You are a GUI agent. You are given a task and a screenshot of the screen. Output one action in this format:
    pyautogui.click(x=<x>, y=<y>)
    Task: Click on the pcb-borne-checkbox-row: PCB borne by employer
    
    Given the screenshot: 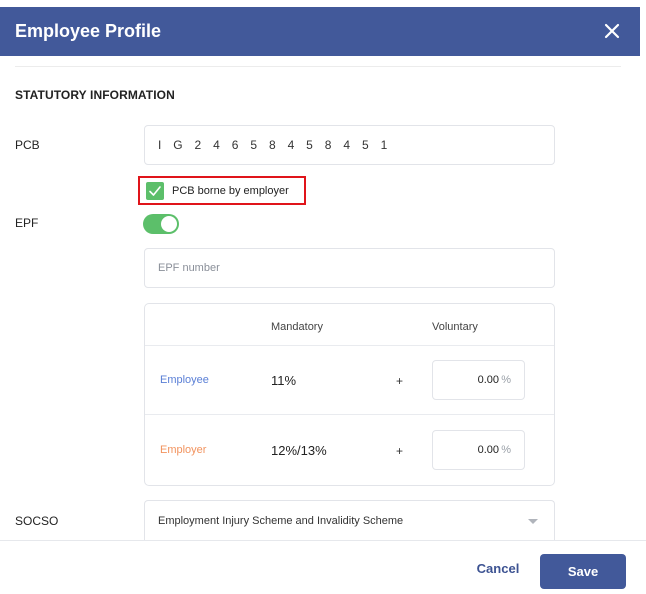 What is the action you would take?
    pyautogui.click(x=222, y=190)
    